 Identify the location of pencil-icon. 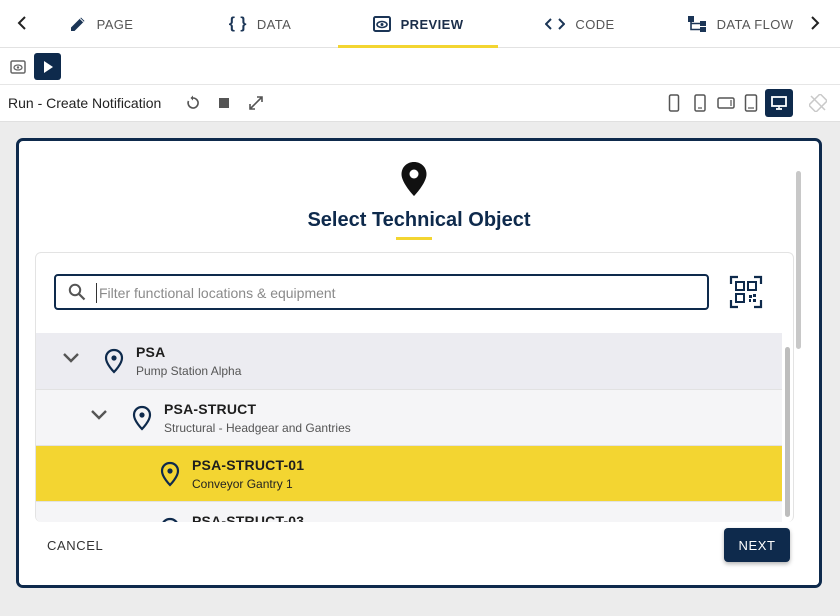
(78, 24).